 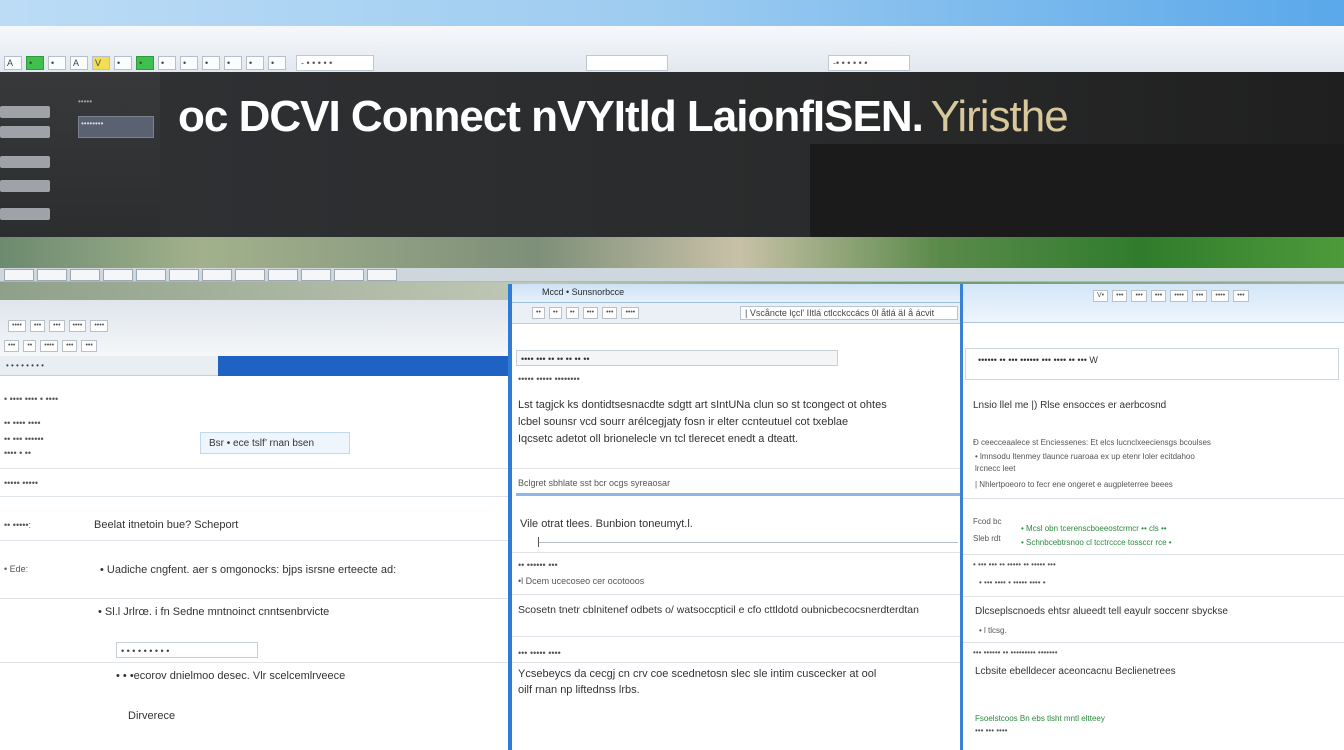 What do you see at coordinates (18, 525) in the screenshot?
I see `row-label: •• •••••:` at bounding box center [18, 525].